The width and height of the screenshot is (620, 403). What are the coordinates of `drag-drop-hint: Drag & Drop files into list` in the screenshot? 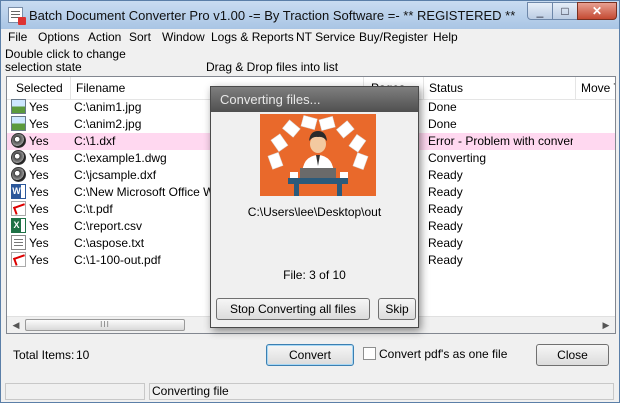 It's located at (272, 67).